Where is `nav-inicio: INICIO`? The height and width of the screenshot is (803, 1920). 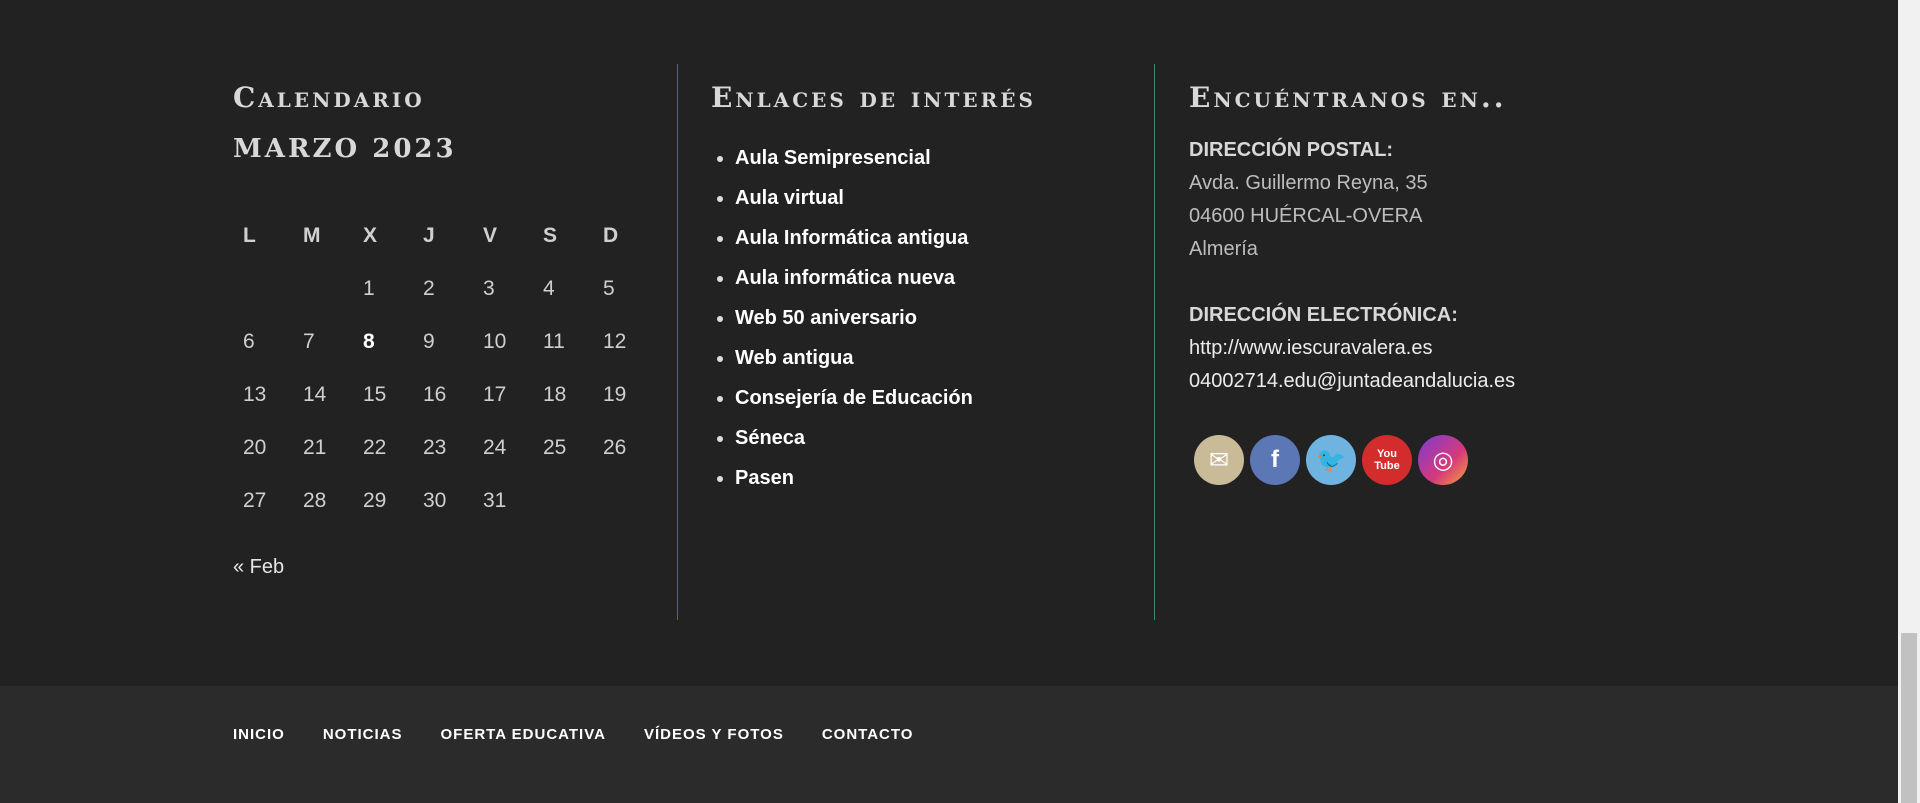
nav-inicio: INICIO is located at coordinates (259, 734).